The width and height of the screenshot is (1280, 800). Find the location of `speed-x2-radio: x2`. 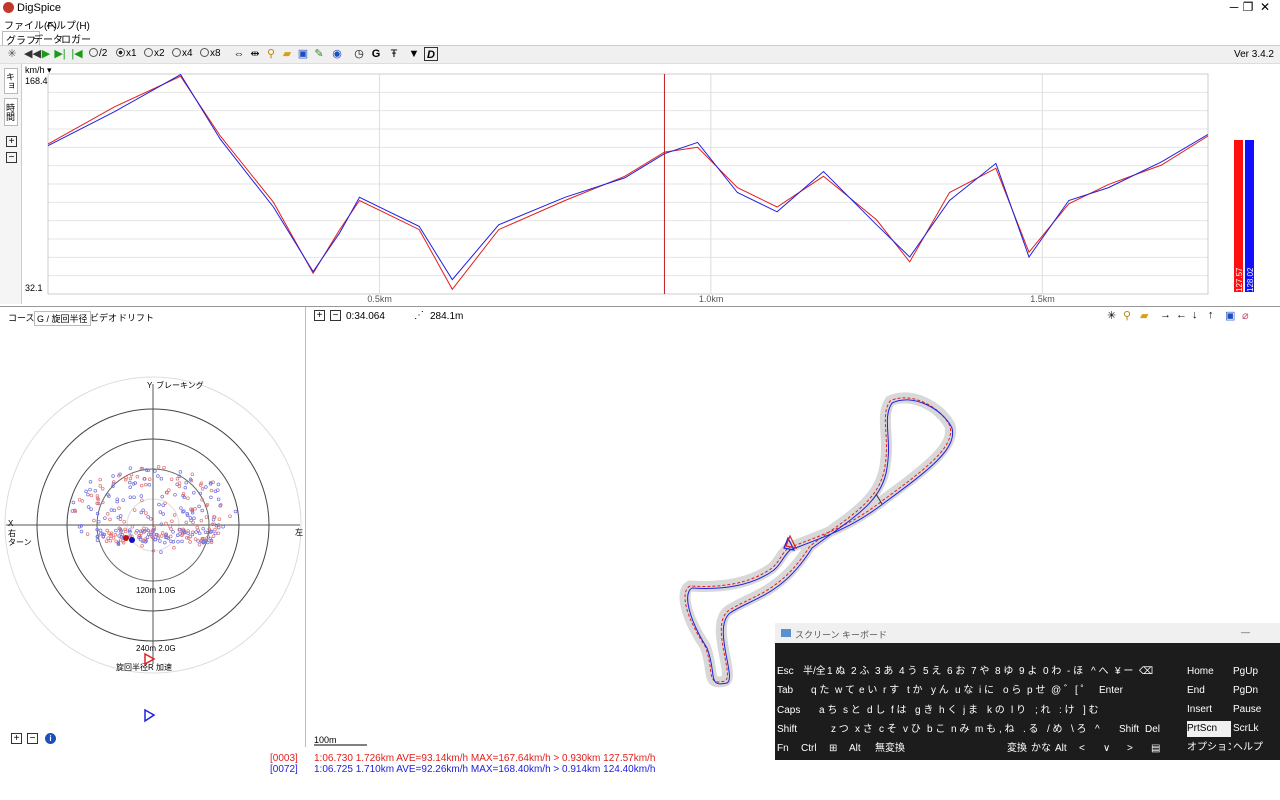

speed-x2-radio: x2 is located at coordinates (154, 53).